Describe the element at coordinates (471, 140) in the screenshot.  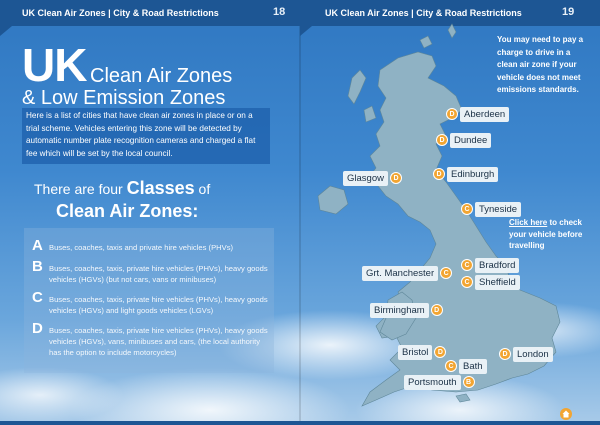
I see `city-label: Dundee` at that location.